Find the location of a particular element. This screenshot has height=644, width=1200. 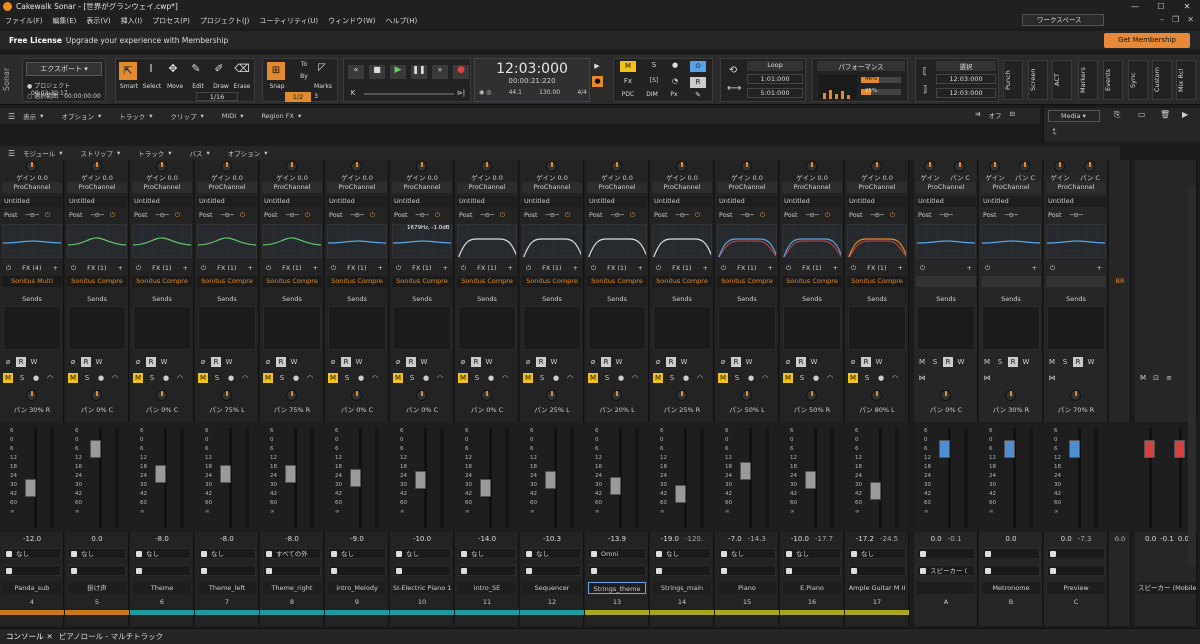

xoff-label: オフ is located at coordinates (994, 115).